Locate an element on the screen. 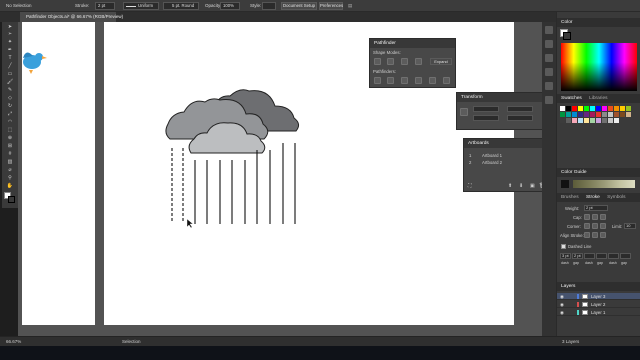 The width and height of the screenshot is (640, 360). eyedropper-tool-icon: ⌀ is located at coordinates (10, 170).